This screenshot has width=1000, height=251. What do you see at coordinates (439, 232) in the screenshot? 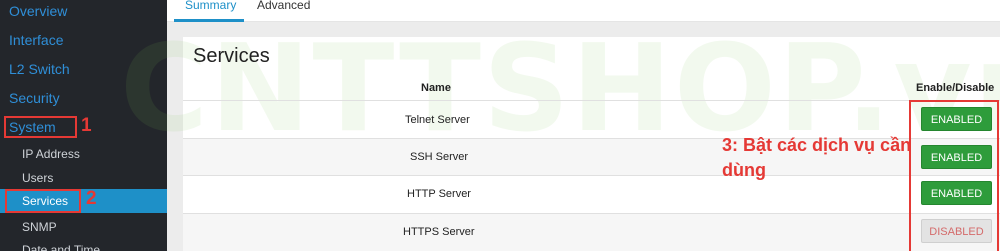
I see `service-name: HTTPS Server` at bounding box center [439, 232].